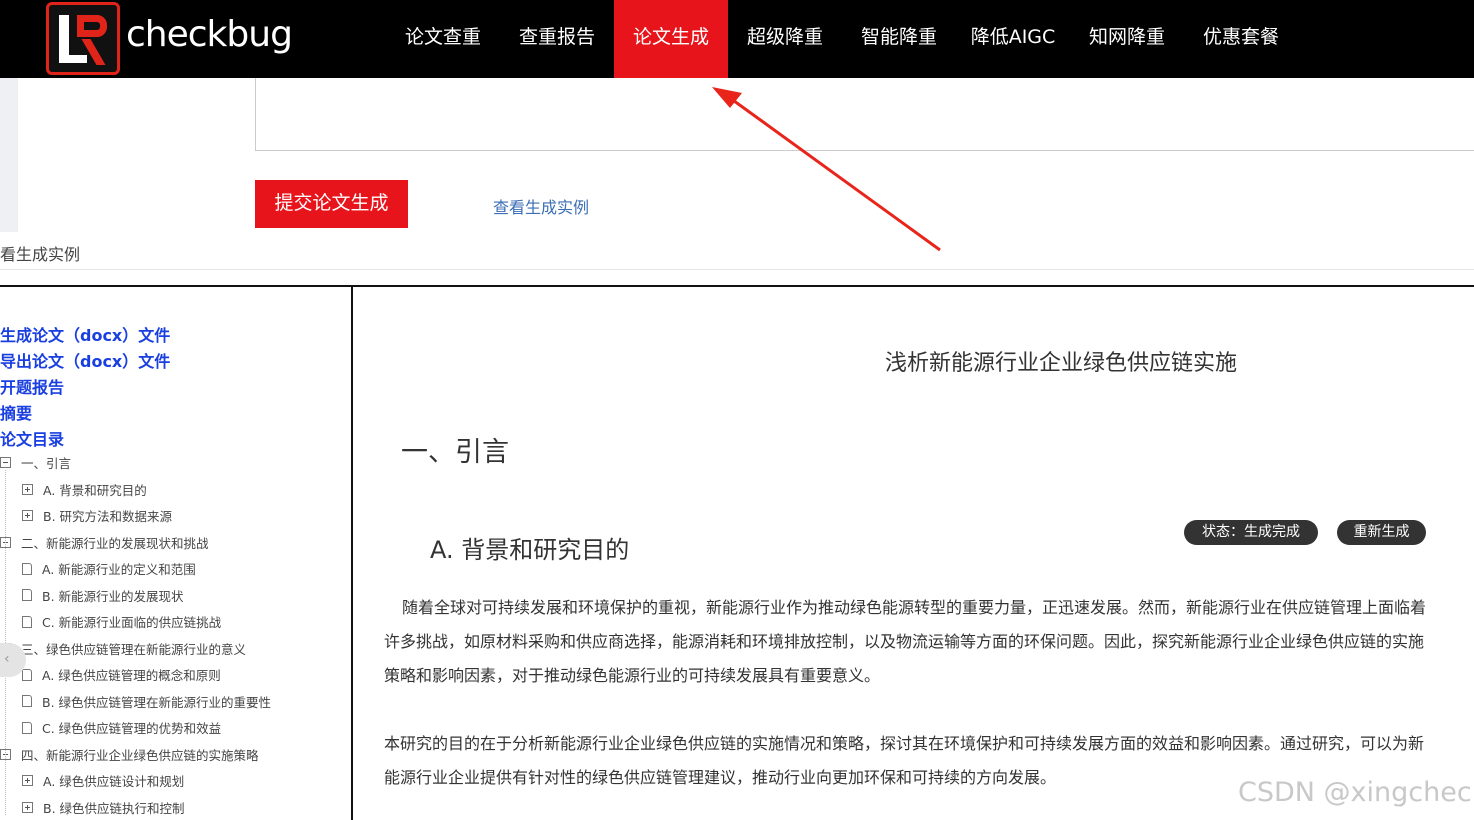 The height and width of the screenshot is (820, 1474). I want to click on modal-header, so click(737, 251).